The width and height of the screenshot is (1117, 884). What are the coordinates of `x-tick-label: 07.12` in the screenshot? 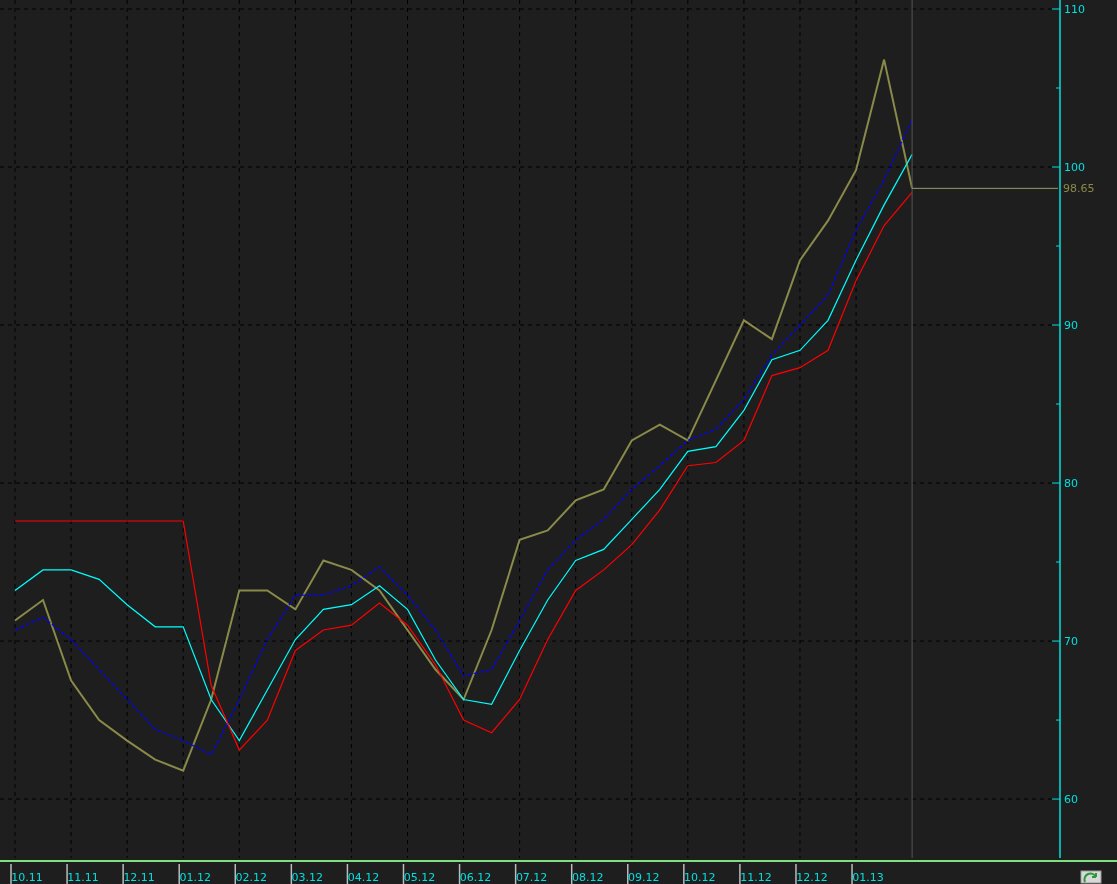 It's located at (531, 877).